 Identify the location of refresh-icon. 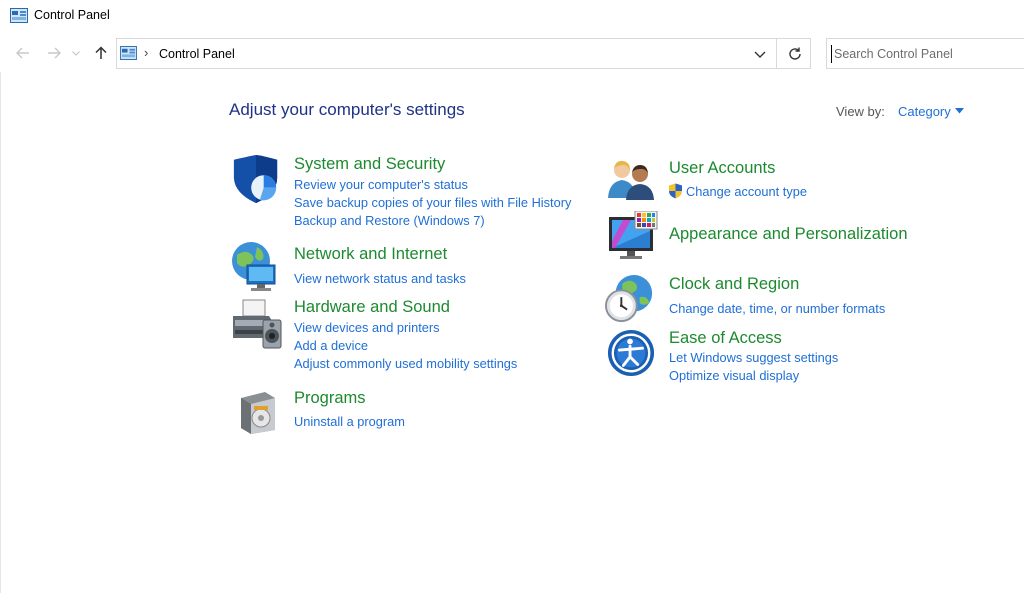
(795, 54).